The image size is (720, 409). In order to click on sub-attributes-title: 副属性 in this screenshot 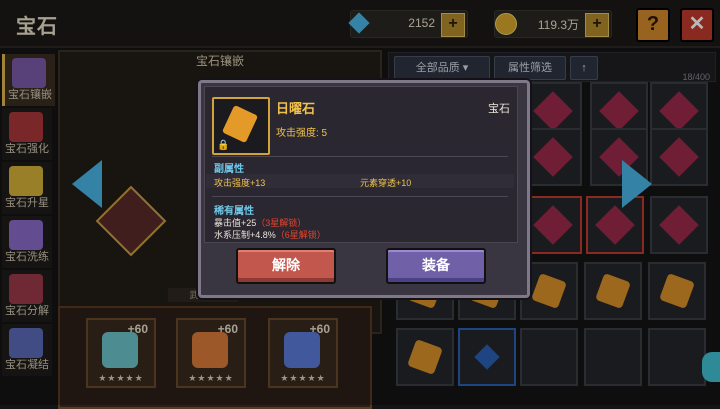, I will do `click(229, 169)`.